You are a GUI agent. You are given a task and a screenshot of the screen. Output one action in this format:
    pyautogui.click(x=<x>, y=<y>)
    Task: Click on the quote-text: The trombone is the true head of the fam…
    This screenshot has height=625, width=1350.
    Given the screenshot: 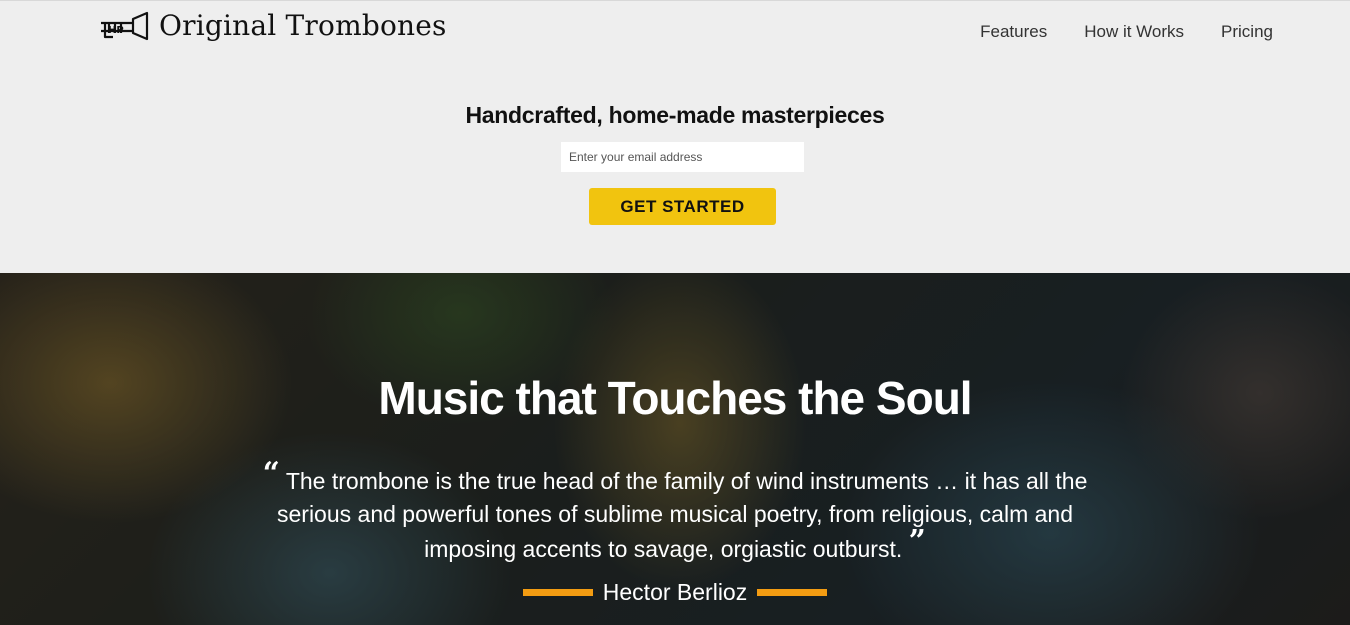 What is the action you would take?
    pyautogui.click(x=682, y=515)
    